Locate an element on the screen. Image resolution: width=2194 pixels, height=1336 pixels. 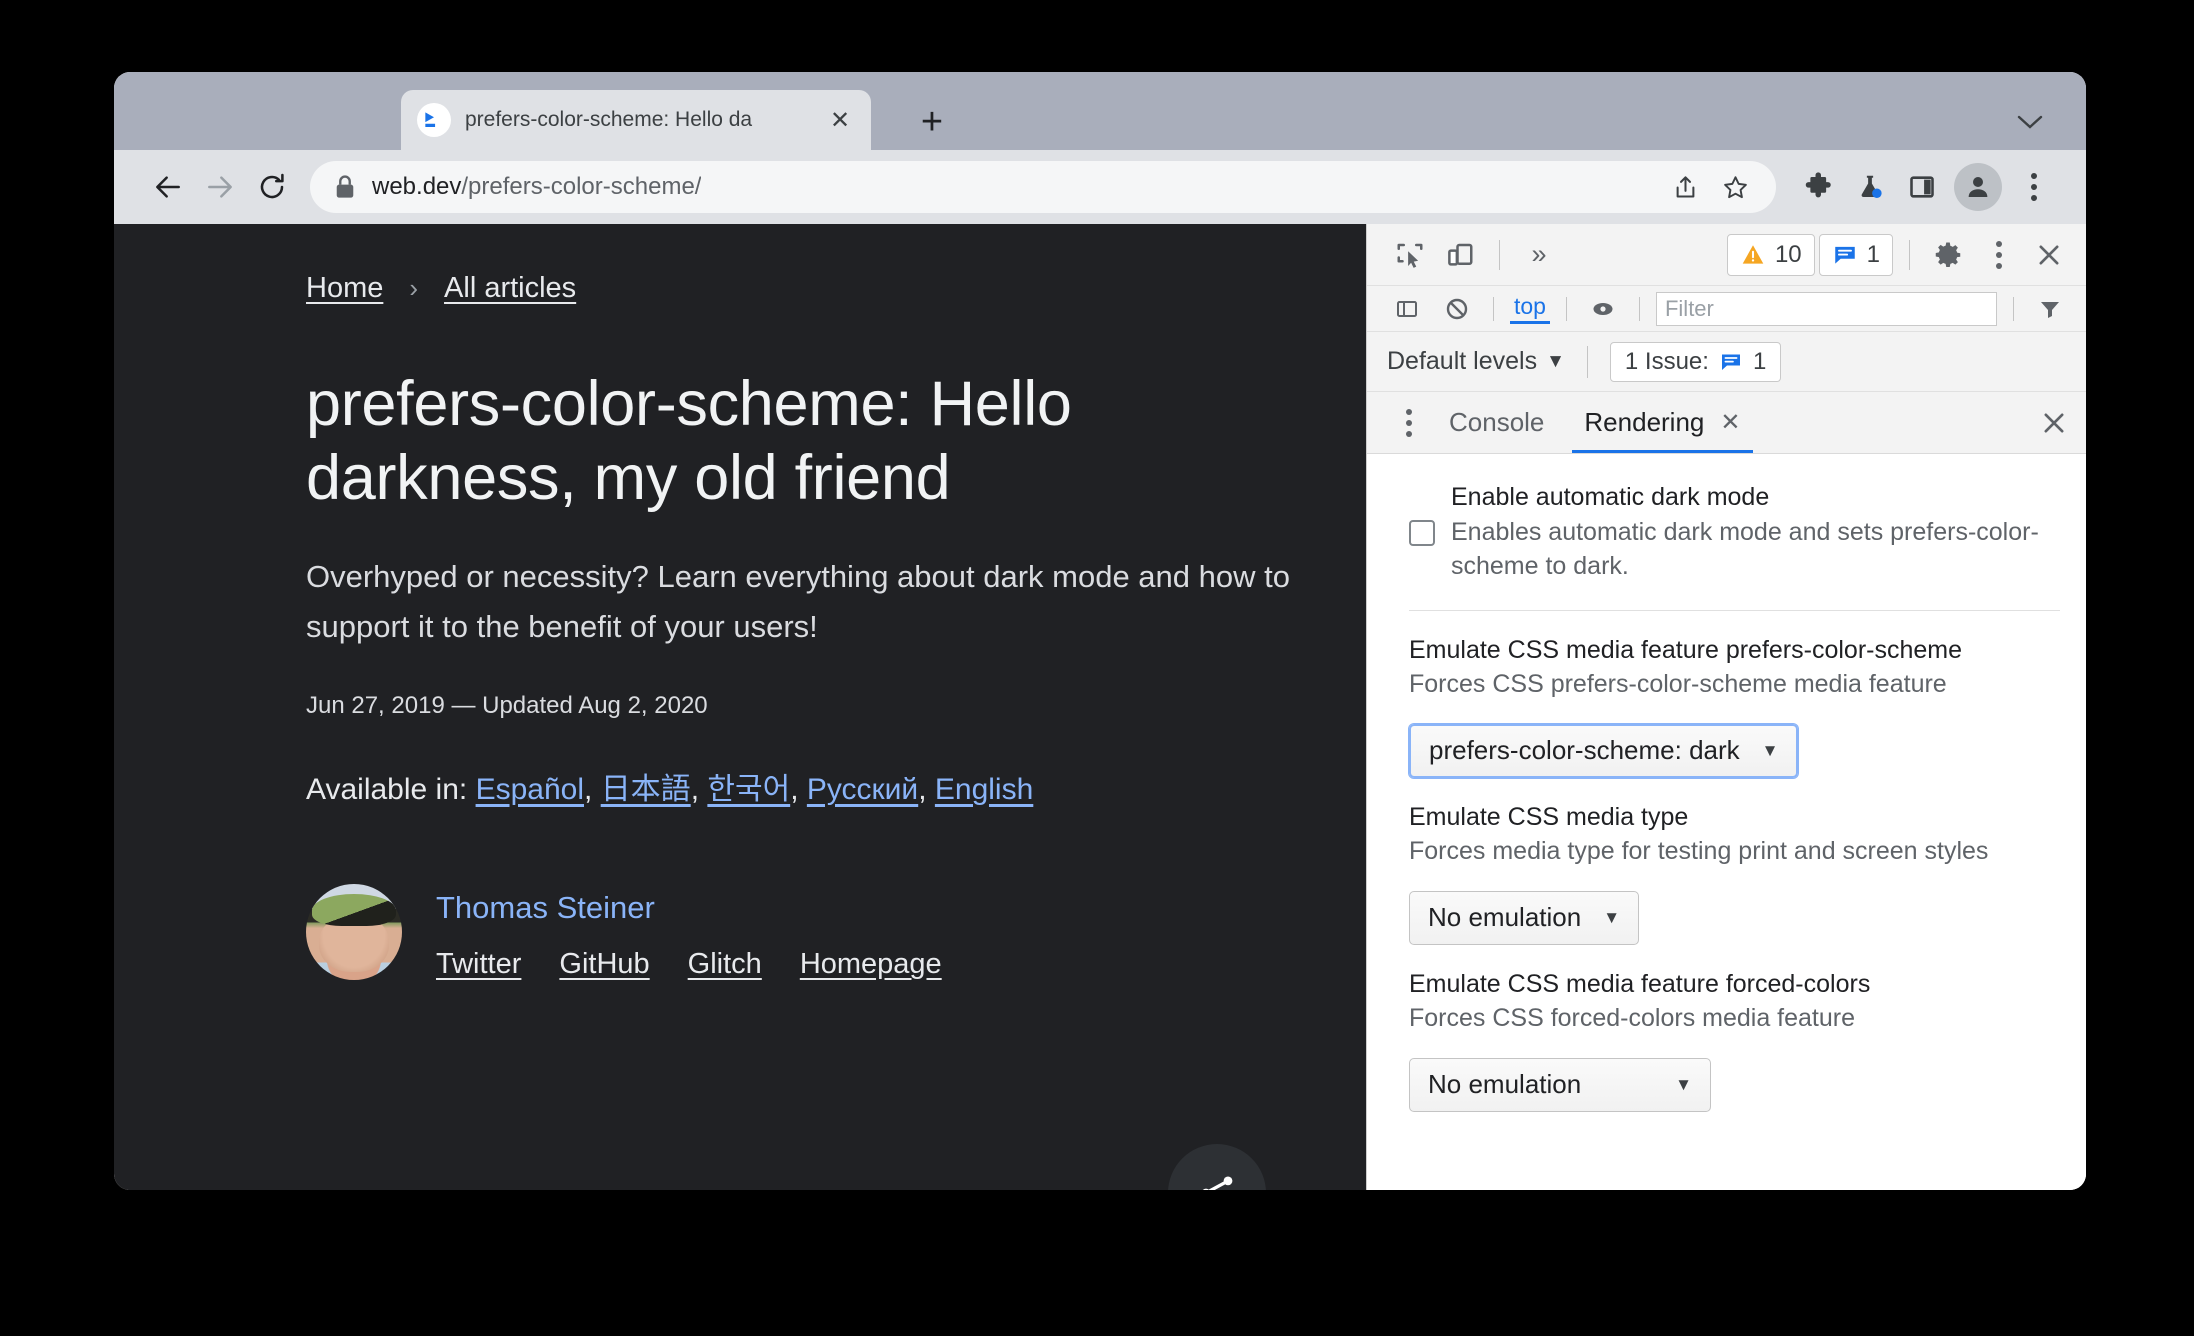
browser-toolbar: web.dev/prefers-color-scheme/ is located at coordinates (1100, 187).